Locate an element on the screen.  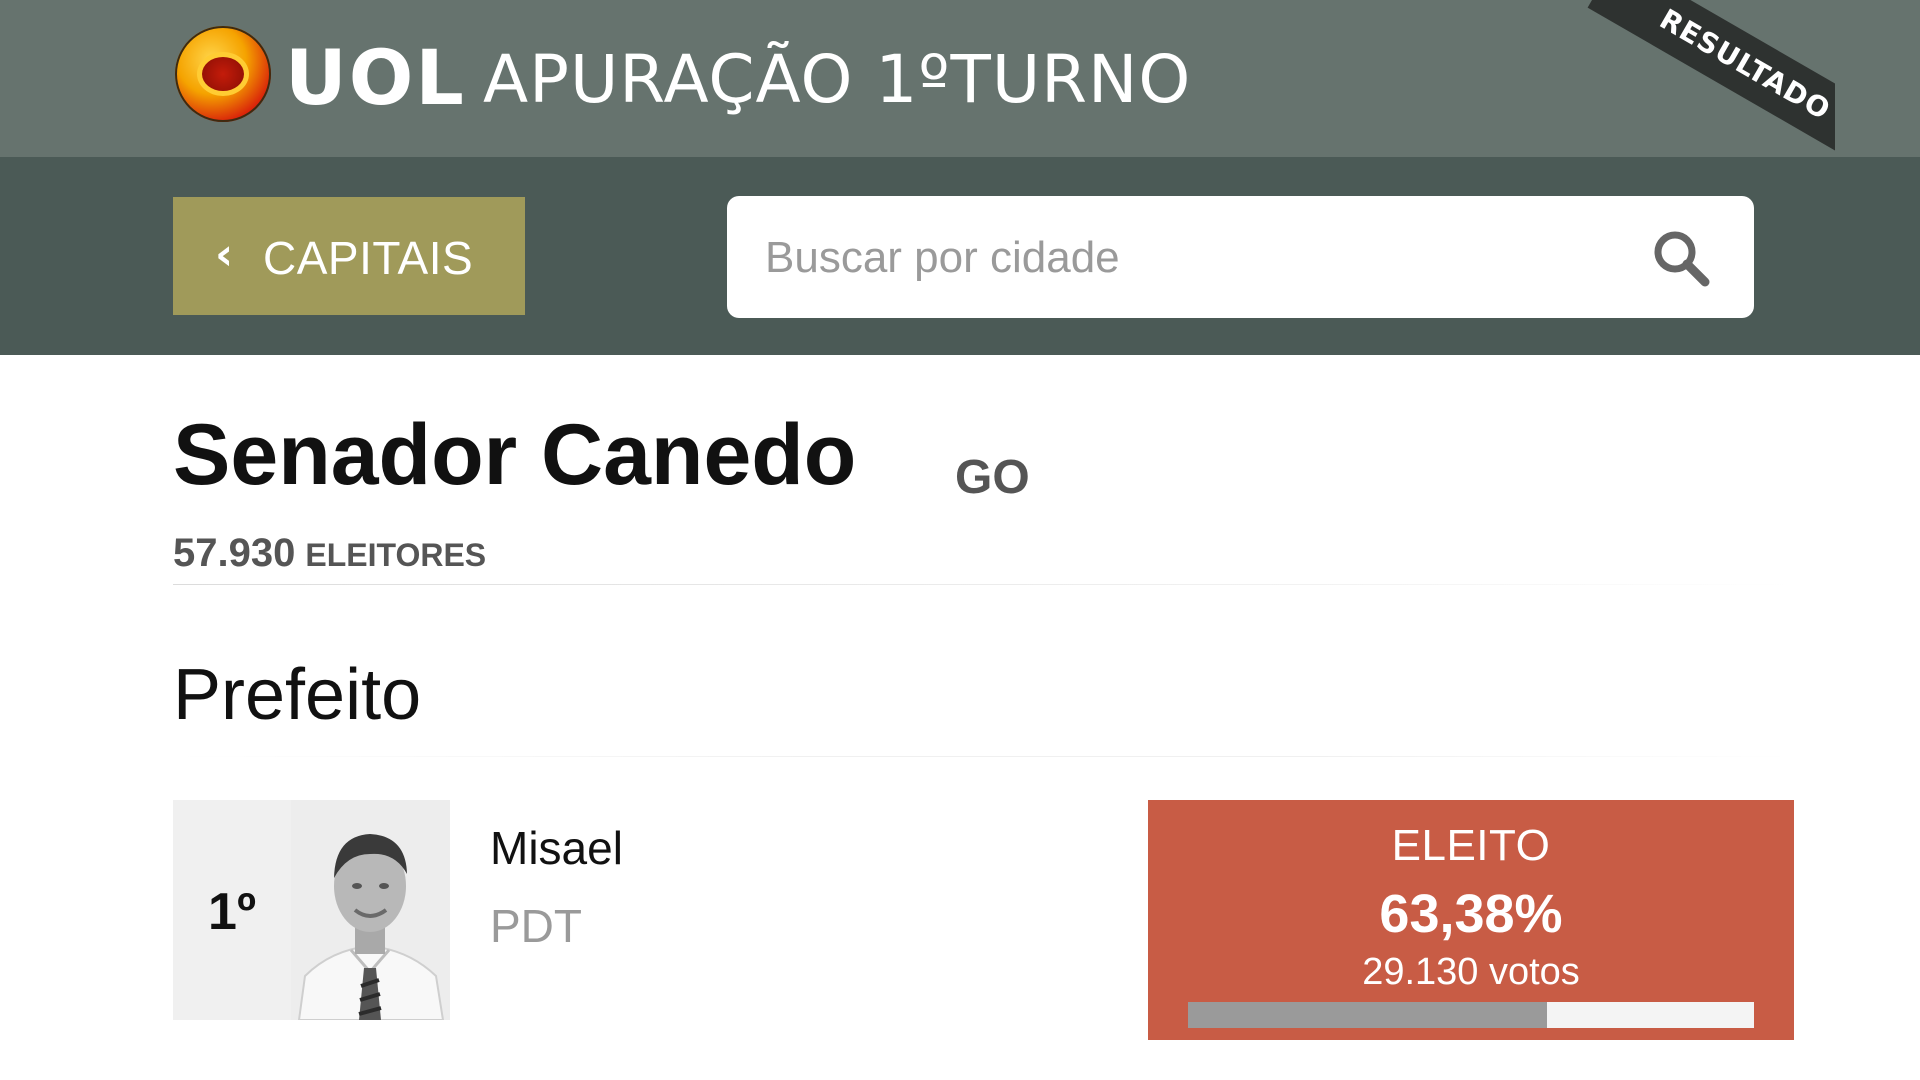
ribbon-label: RESULTADO is located at coordinates (1711, 78).